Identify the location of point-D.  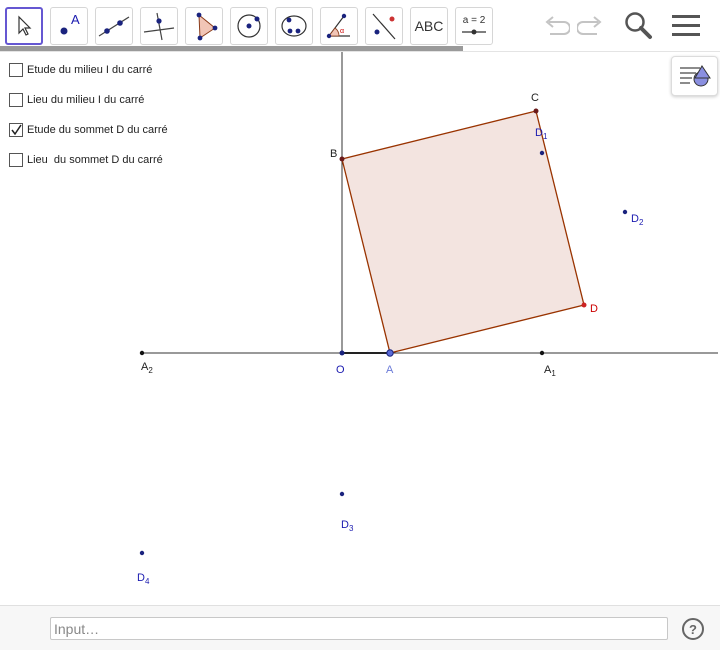
(584, 305).